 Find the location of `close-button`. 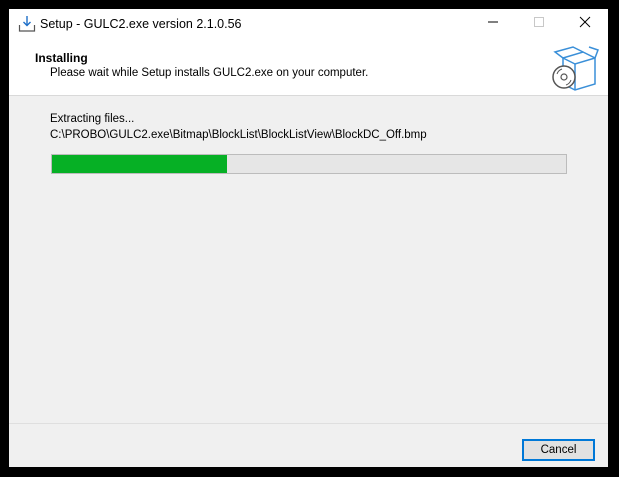

close-button is located at coordinates (585, 24).